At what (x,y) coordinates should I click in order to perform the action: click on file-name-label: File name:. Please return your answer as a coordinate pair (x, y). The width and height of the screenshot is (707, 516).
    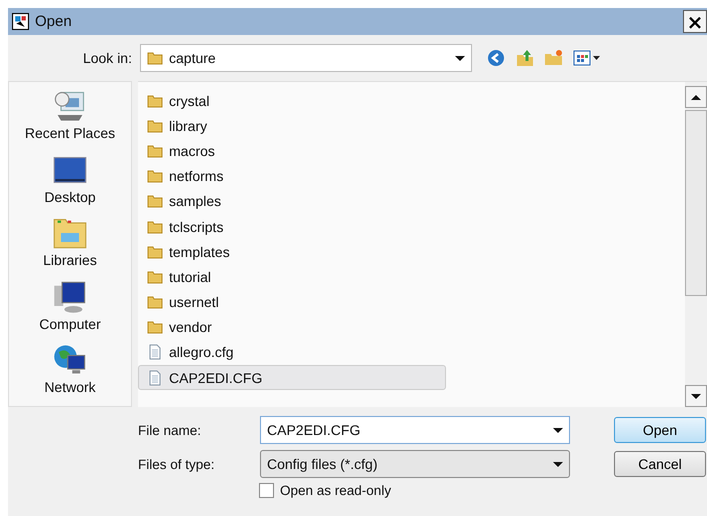
    Looking at the image, I should click on (170, 430).